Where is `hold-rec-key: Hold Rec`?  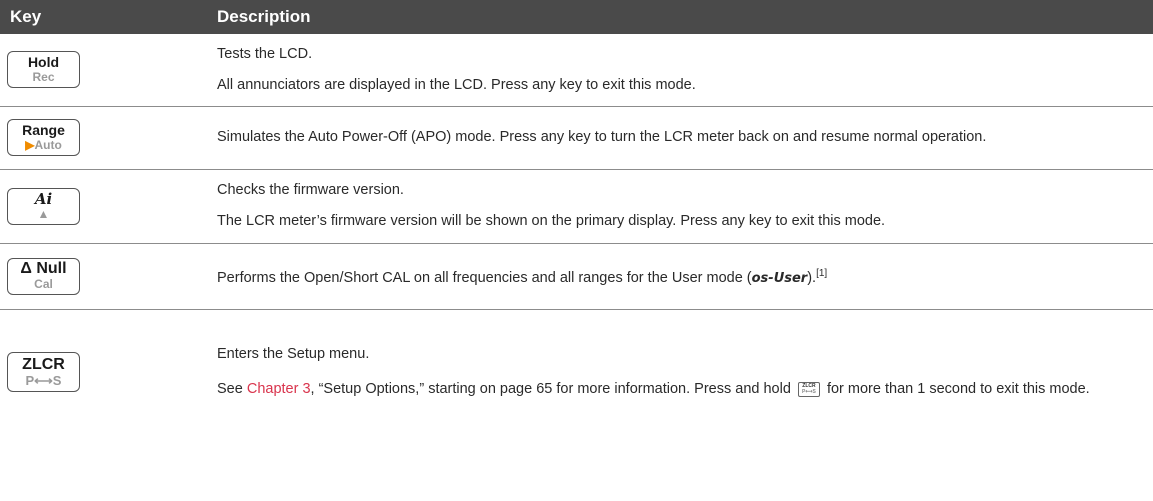
hold-rec-key: Hold Rec is located at coordinates (43, 70).